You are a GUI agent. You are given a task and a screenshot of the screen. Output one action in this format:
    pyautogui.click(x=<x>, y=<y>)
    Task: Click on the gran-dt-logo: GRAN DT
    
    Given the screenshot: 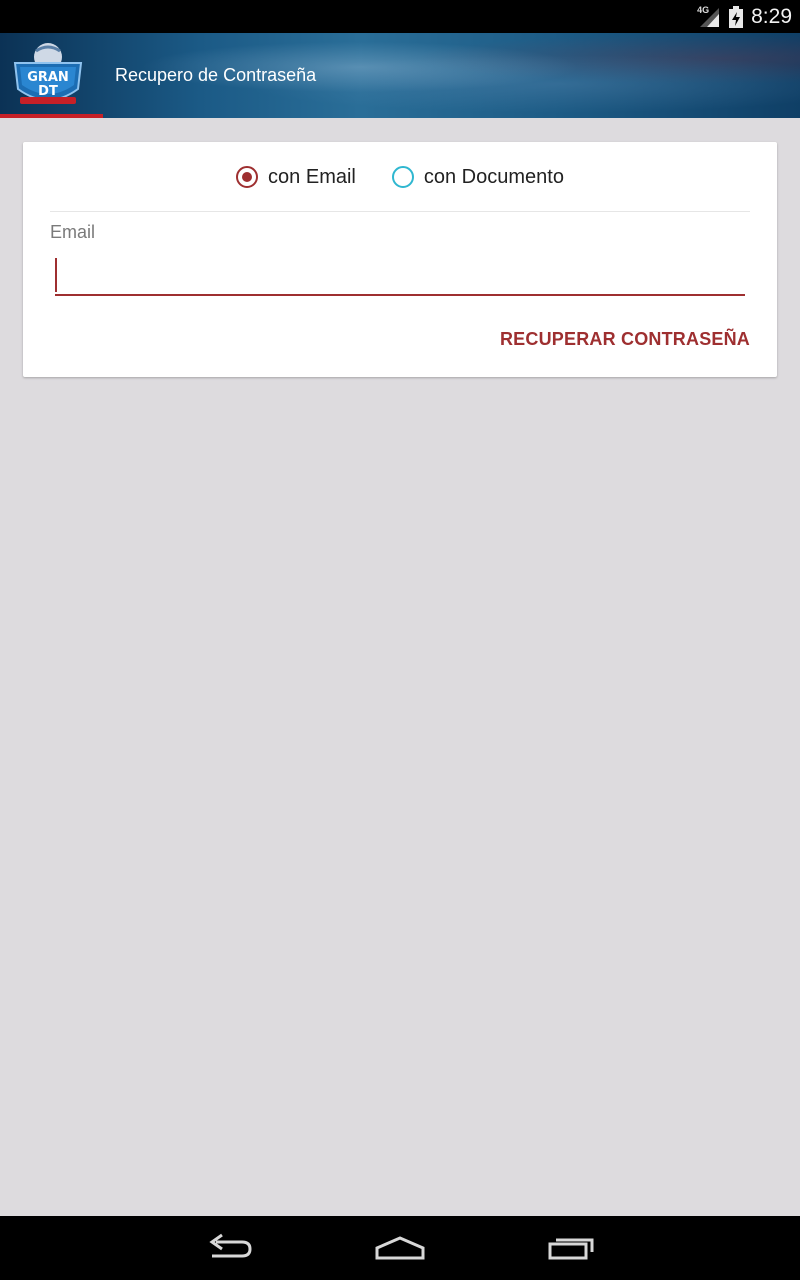 What is the action you would take?
    pyautogui.click(x=49, y=75)
    